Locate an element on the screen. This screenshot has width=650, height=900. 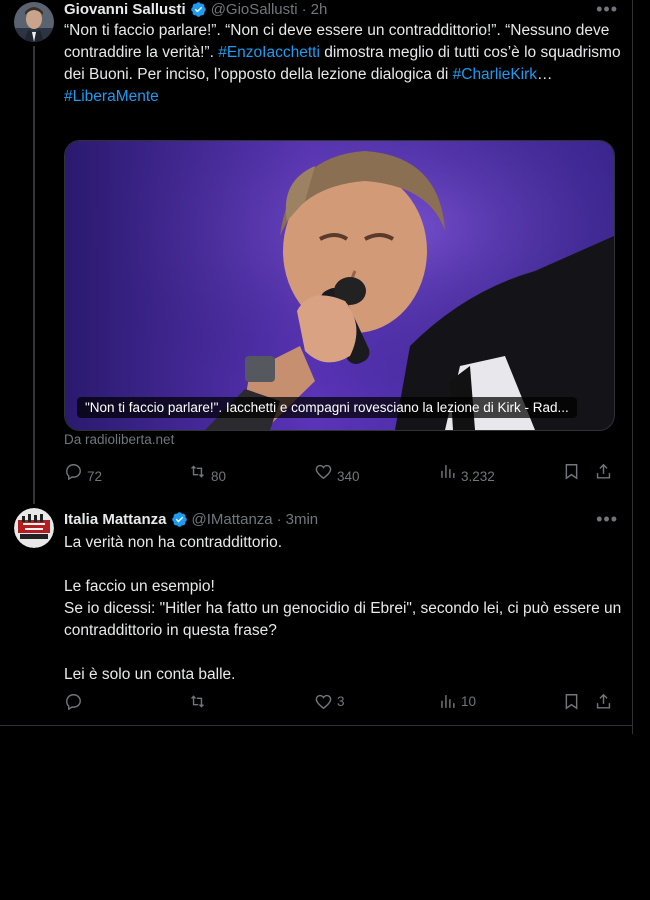
author-handle: @IMattanza is located at coordinates (232, 519).